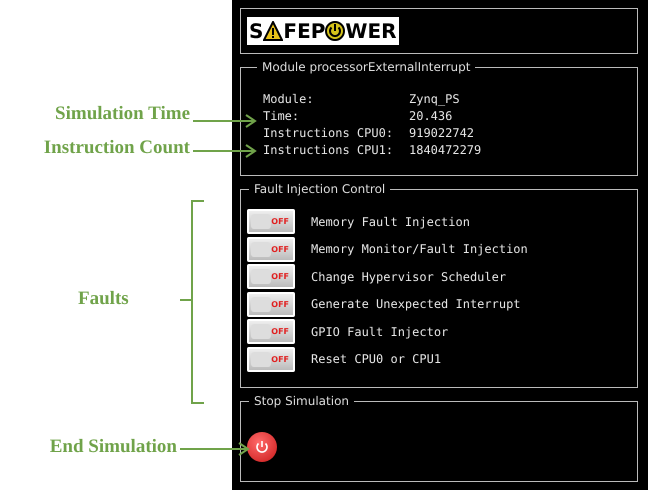 The height and width of the screenshot is (490, 648). What do you see at coordinates (281, 116) in the screenshot?
I see `info-label: Time:` at bounding box center [281, 116].